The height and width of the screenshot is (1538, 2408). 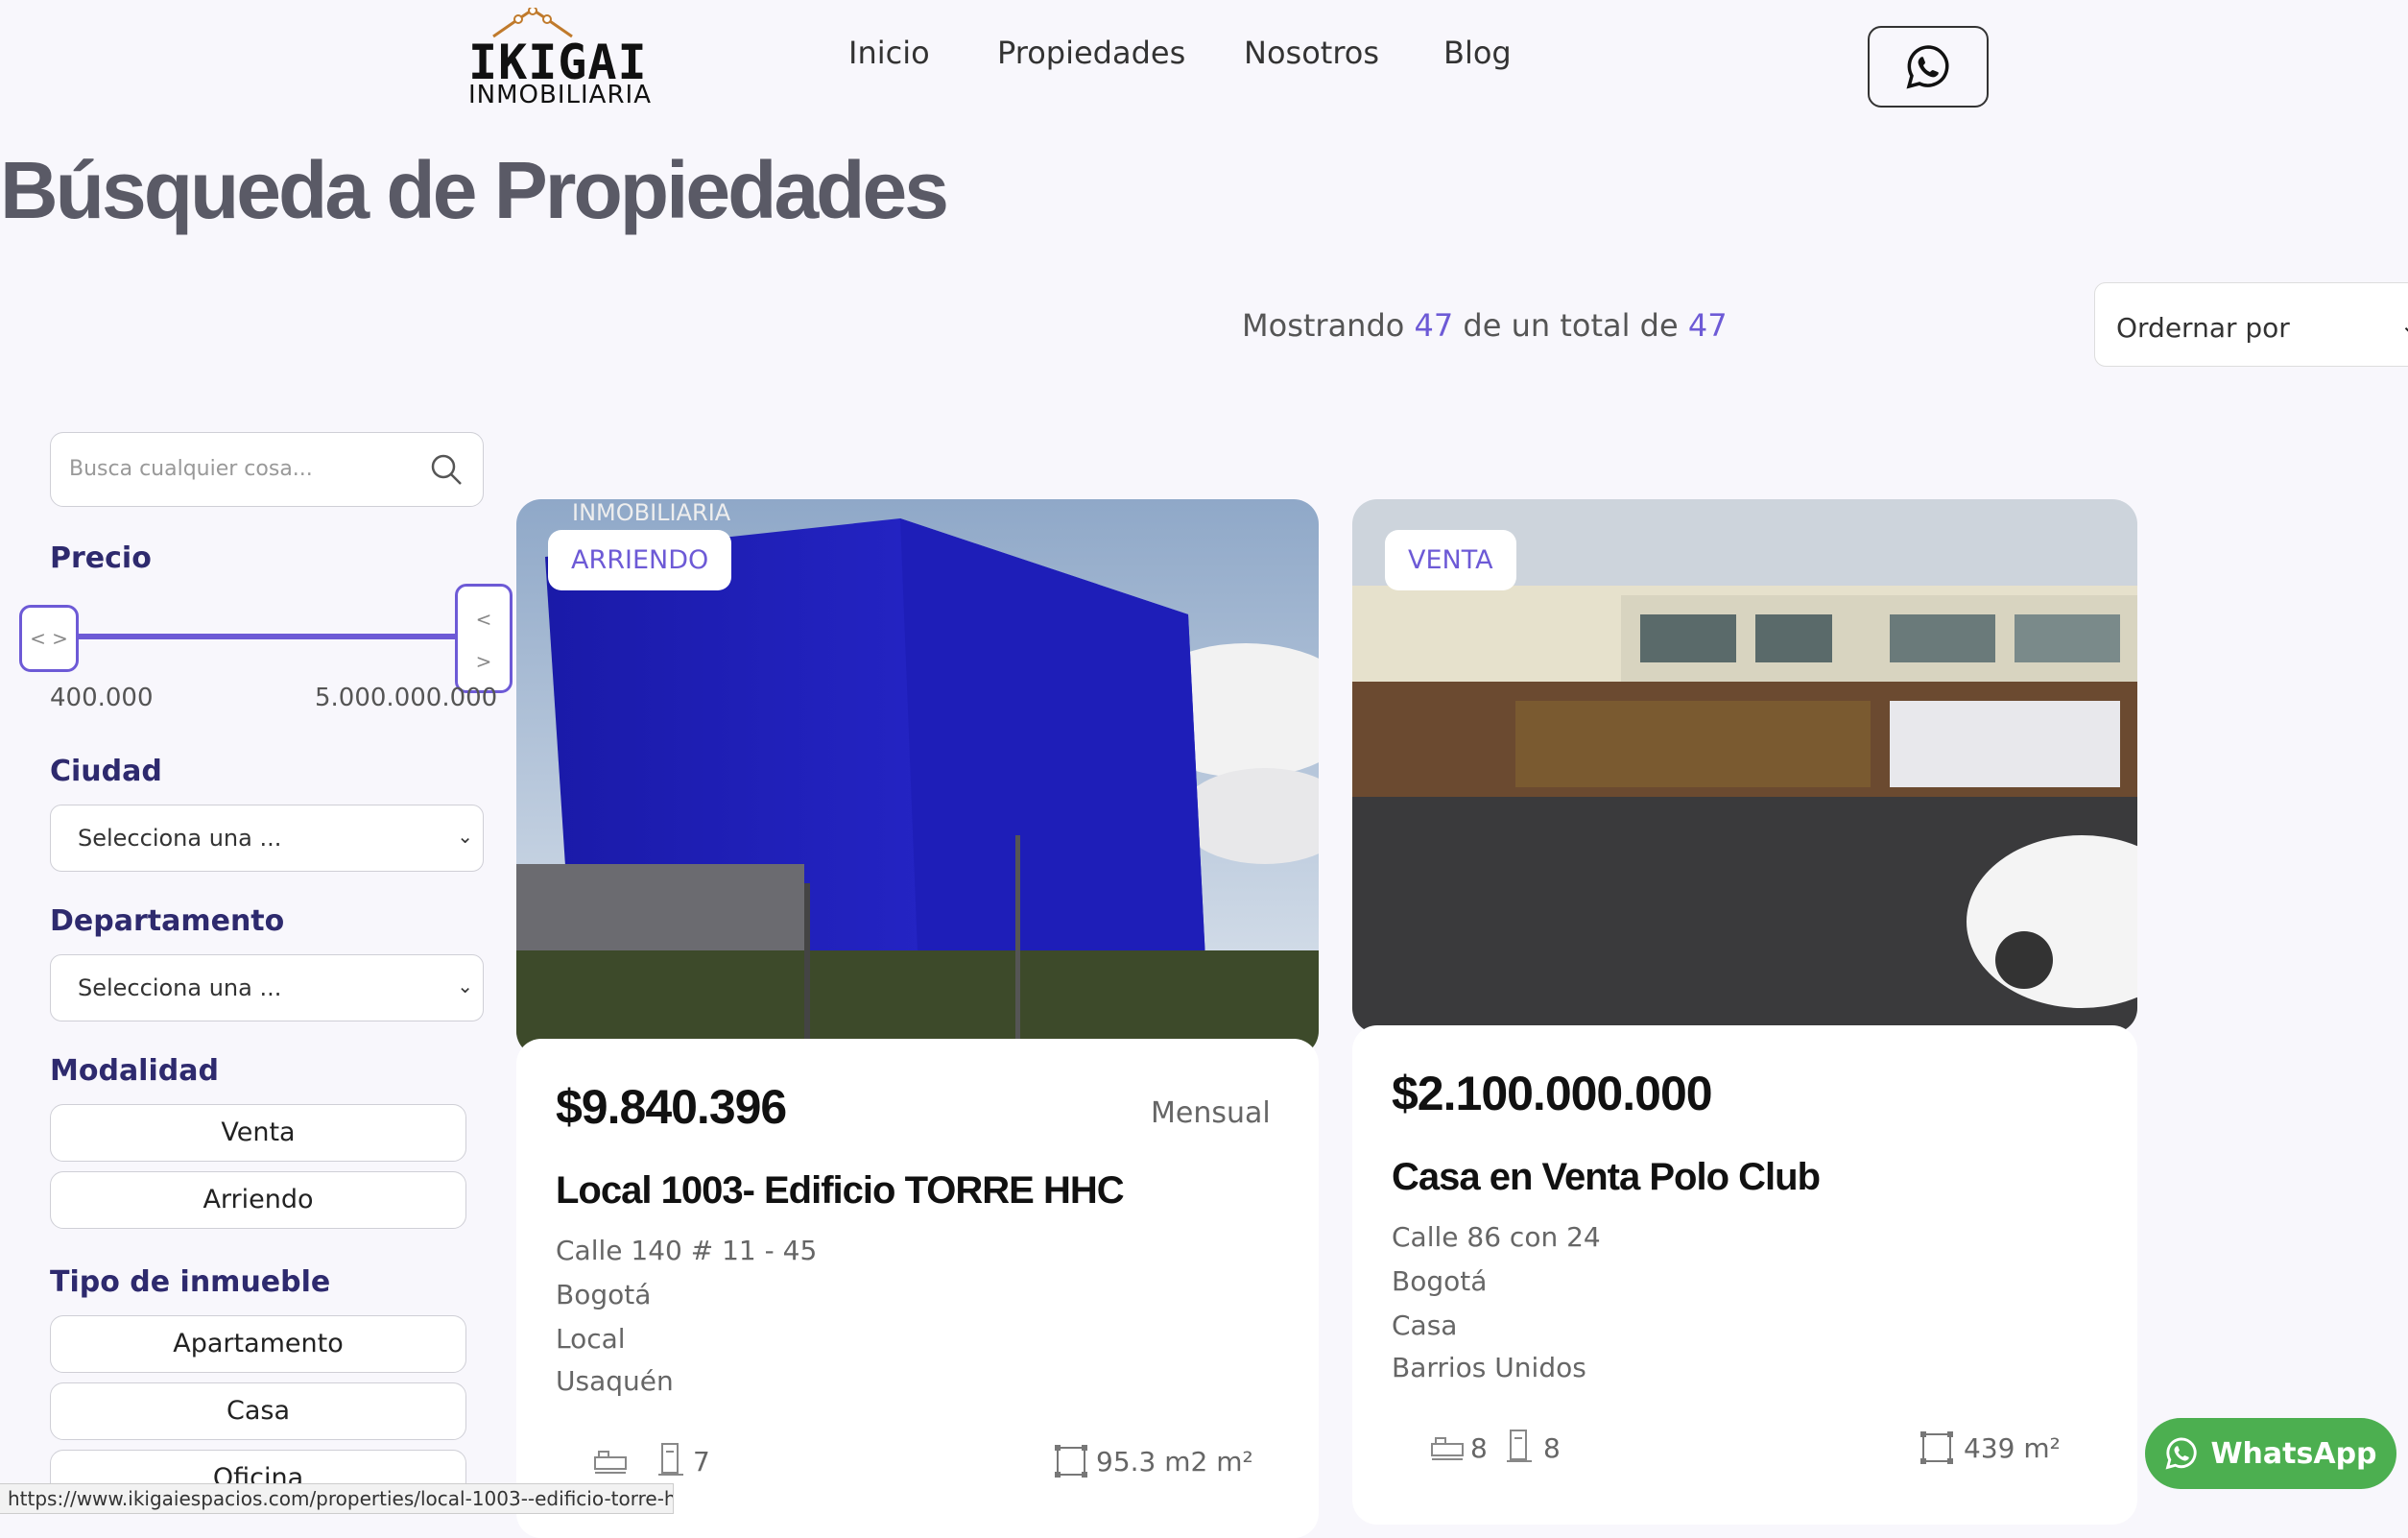 I want to click on bath-count: 7, so click(x=702, y=1462).